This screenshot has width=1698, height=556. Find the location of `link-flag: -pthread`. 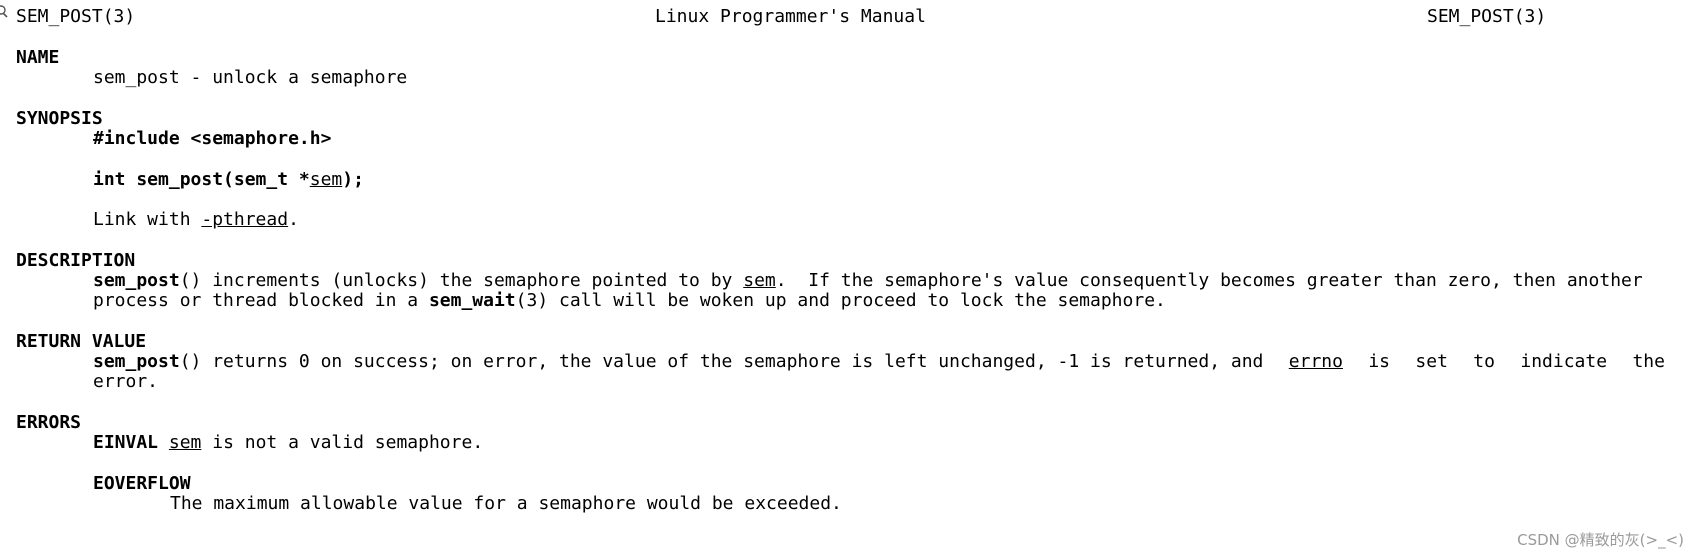

link-flag: -pthread is located at coordinates (245, 219).